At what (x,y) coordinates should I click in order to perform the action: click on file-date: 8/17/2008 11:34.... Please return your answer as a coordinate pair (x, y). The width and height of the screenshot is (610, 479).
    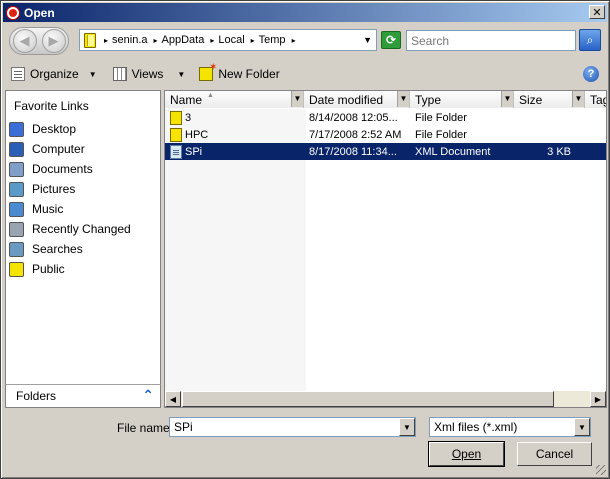
    Looking at the image, I should click on (353, 151).